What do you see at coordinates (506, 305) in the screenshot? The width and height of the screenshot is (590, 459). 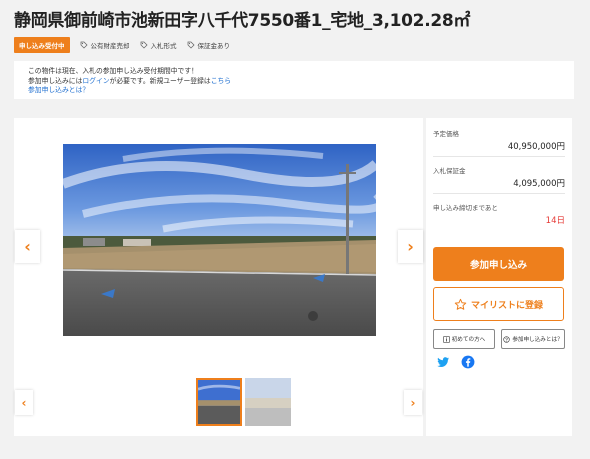 I see `add-to-mylist-label: マイリストに登録` at bounding box center [506, 305].